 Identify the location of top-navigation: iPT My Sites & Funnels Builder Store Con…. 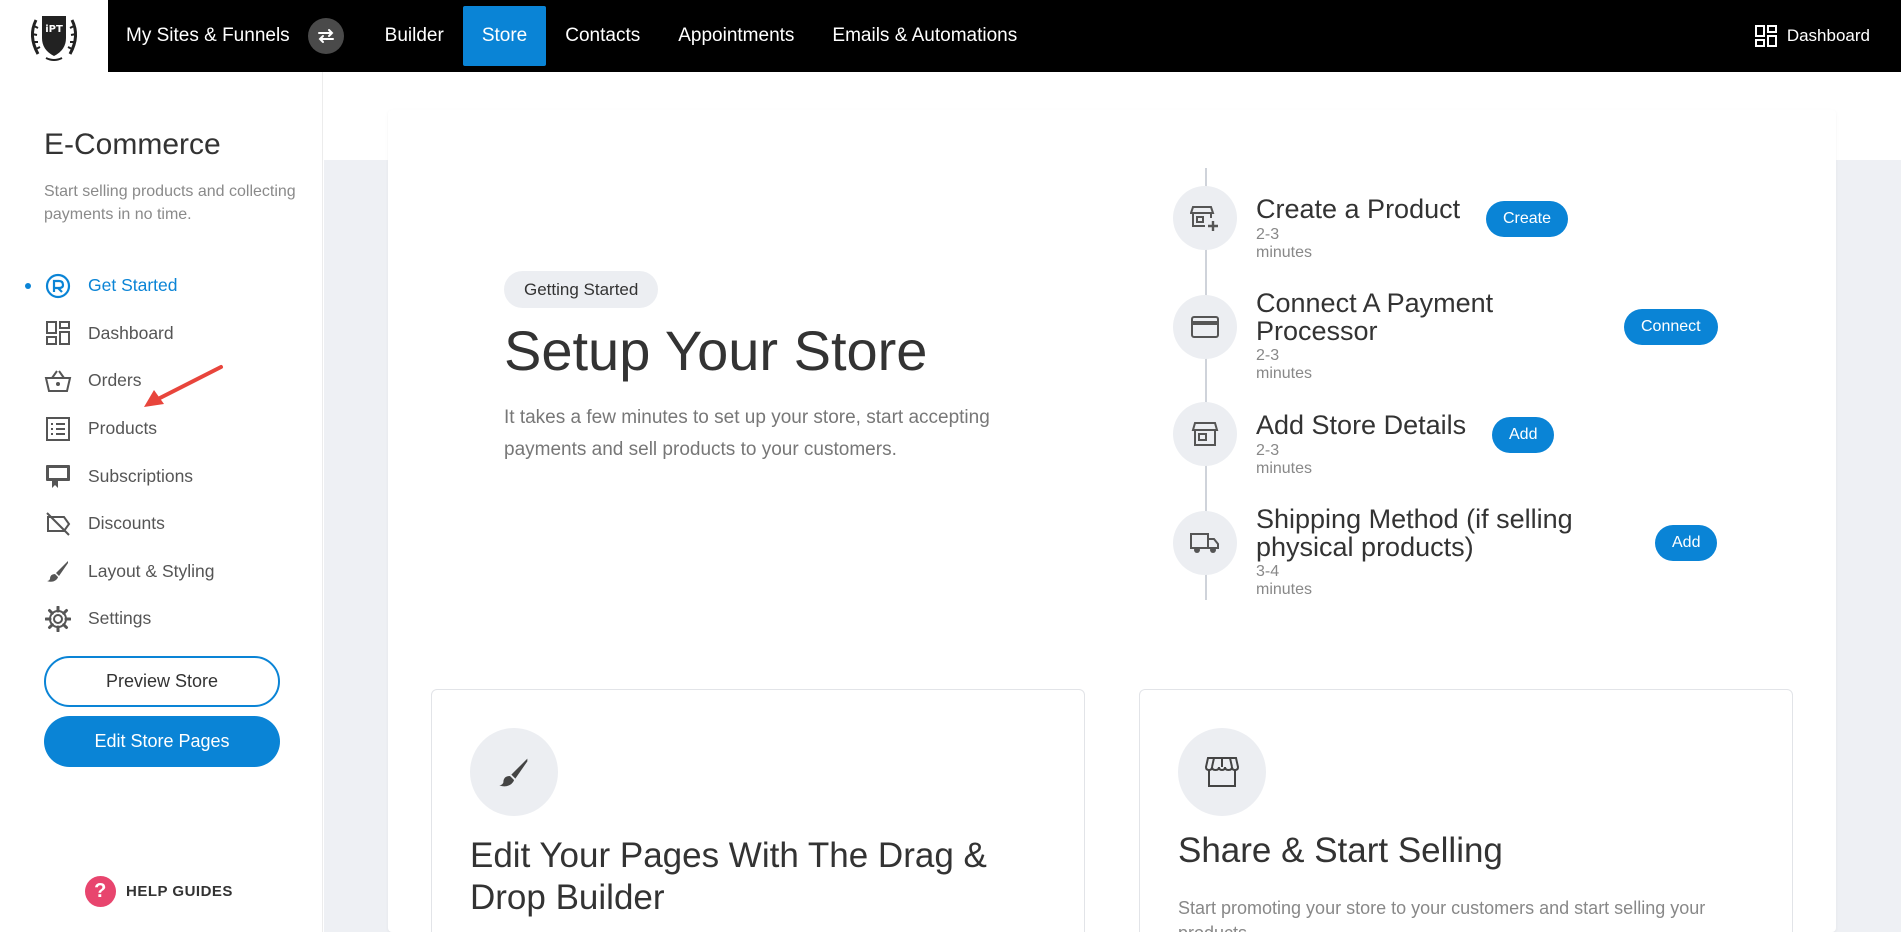
(950, 36).